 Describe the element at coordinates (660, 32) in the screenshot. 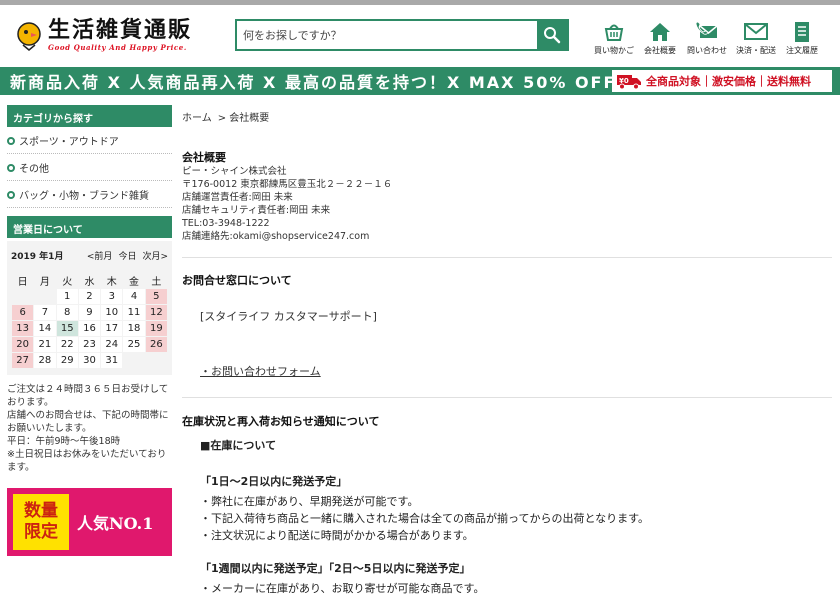

I see `home-icon` at that location.